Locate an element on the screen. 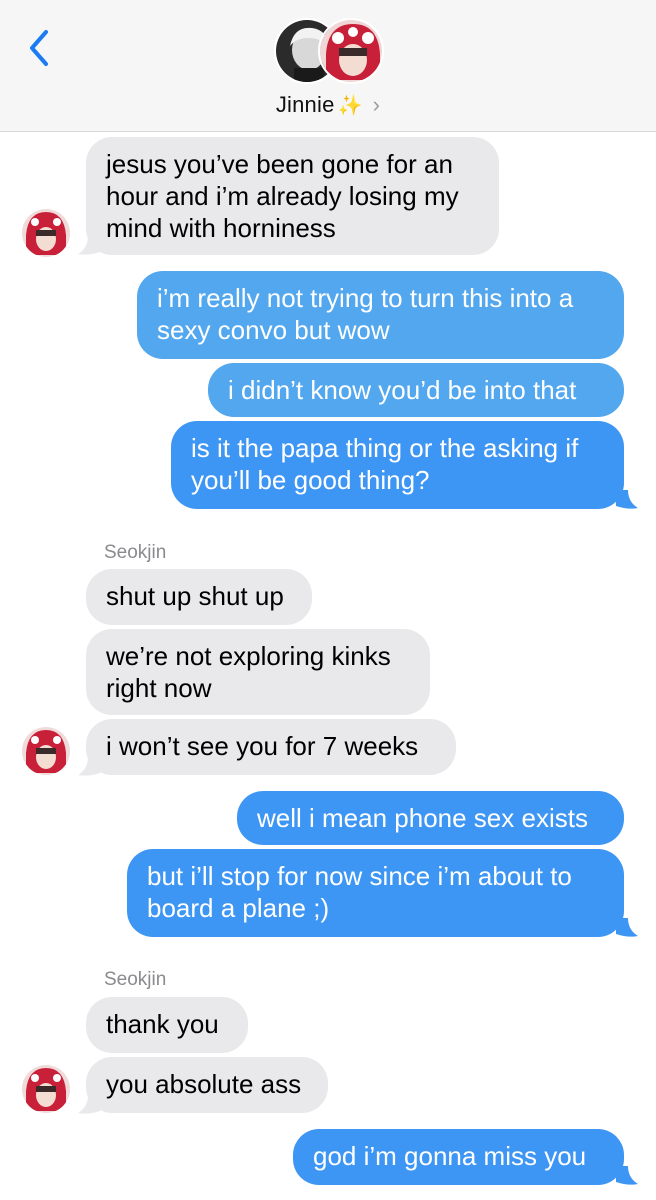  message-line: i won’t see you for 7 weeks is located at coordinates (262, 746).